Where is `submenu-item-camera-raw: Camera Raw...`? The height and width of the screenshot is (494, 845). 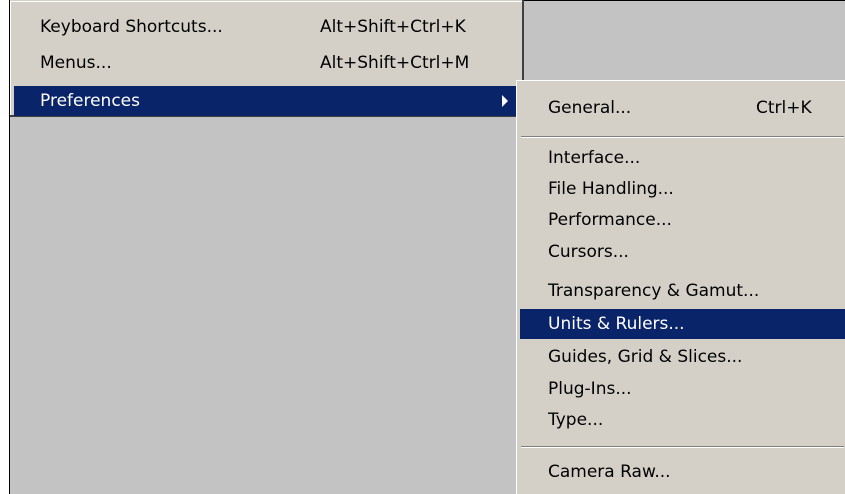
submenu-item-camera-raw: Camera Raw... is located at coordinates (682, 472).